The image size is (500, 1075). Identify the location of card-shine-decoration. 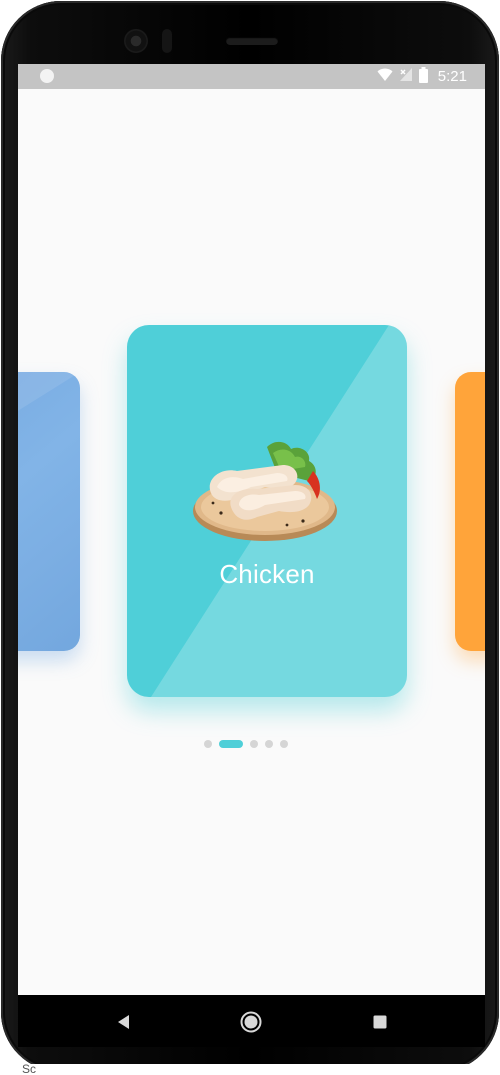
(49, 511).